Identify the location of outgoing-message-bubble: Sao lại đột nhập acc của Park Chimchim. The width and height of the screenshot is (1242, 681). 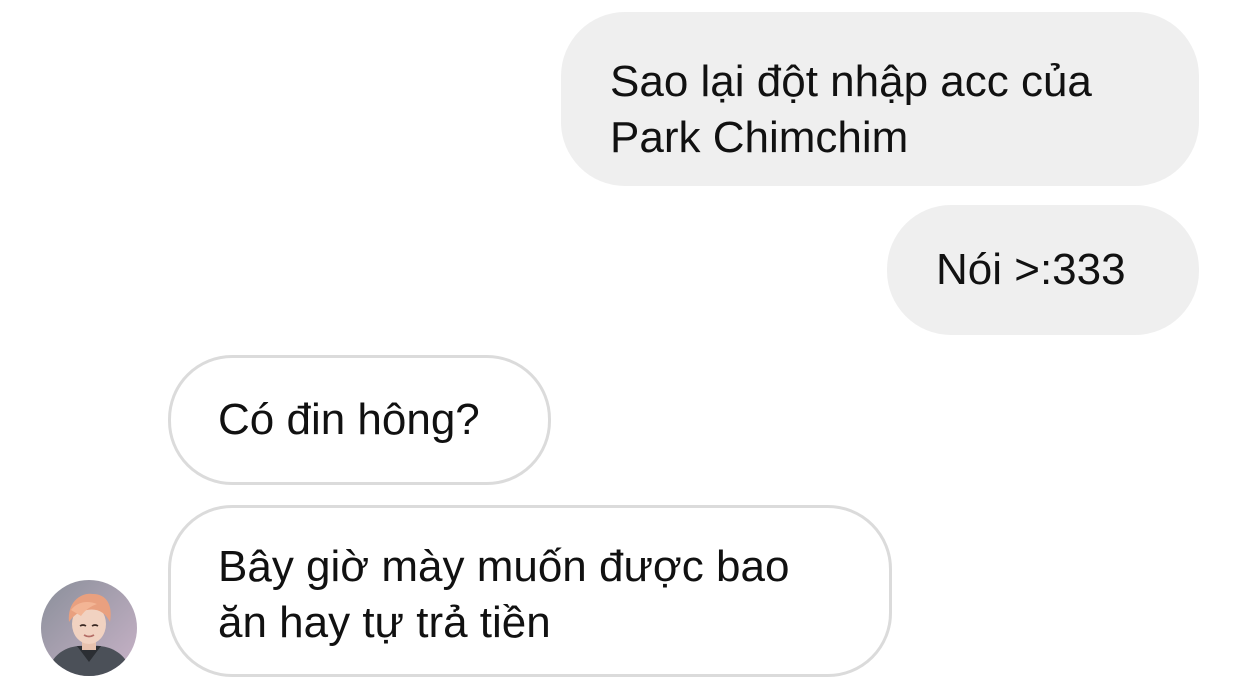
(880, 99).